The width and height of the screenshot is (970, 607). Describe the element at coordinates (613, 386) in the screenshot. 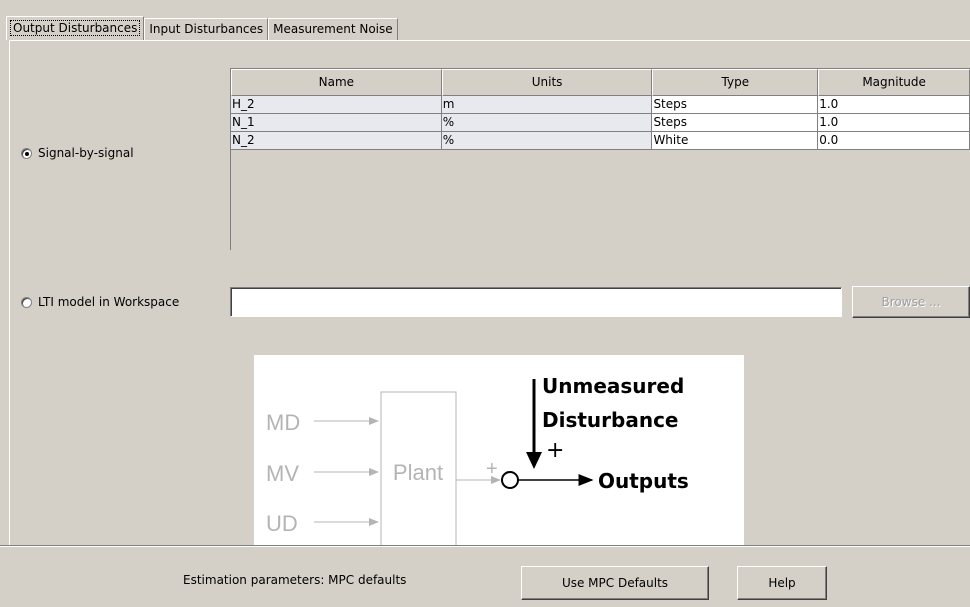

I see `unmeasured-label: Unmeasured` at that location.